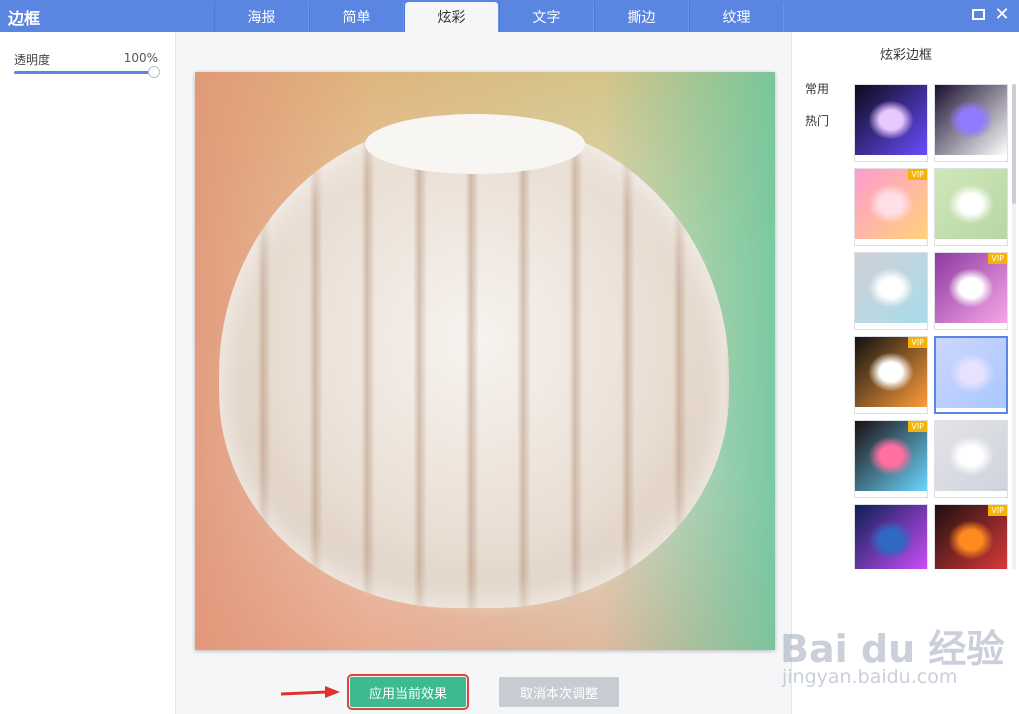 The height and width of the screenshot is (714, 1019). Describe the element at coordinates (559, 692) in the screenshot. I see `cancel-adjust-button: 取消本次调整` at that location.